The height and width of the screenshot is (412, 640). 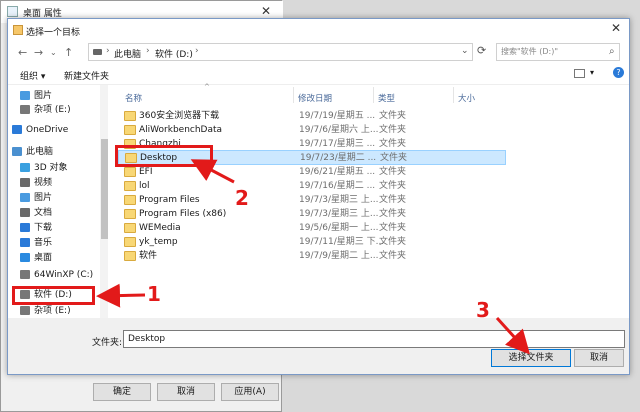 I want to click on highlight-drive-d, so click(x=53, y=295).